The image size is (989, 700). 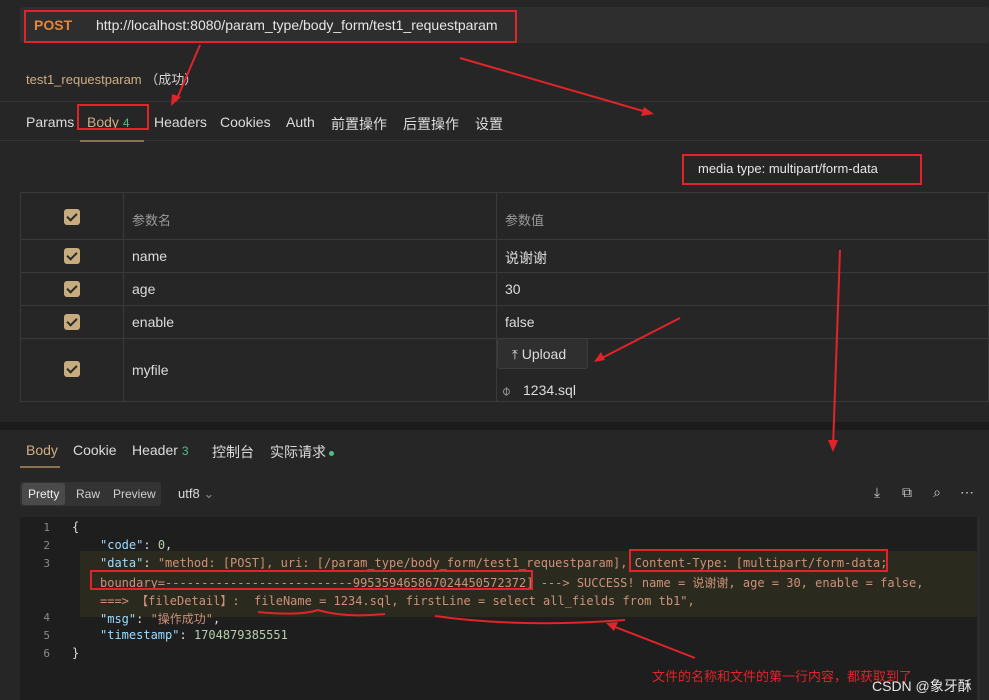 What do you see at coordinates (922, 686) in the screenshot?
I see `watermark: CSDN @象牙酥` at bounding box center [922, 686].